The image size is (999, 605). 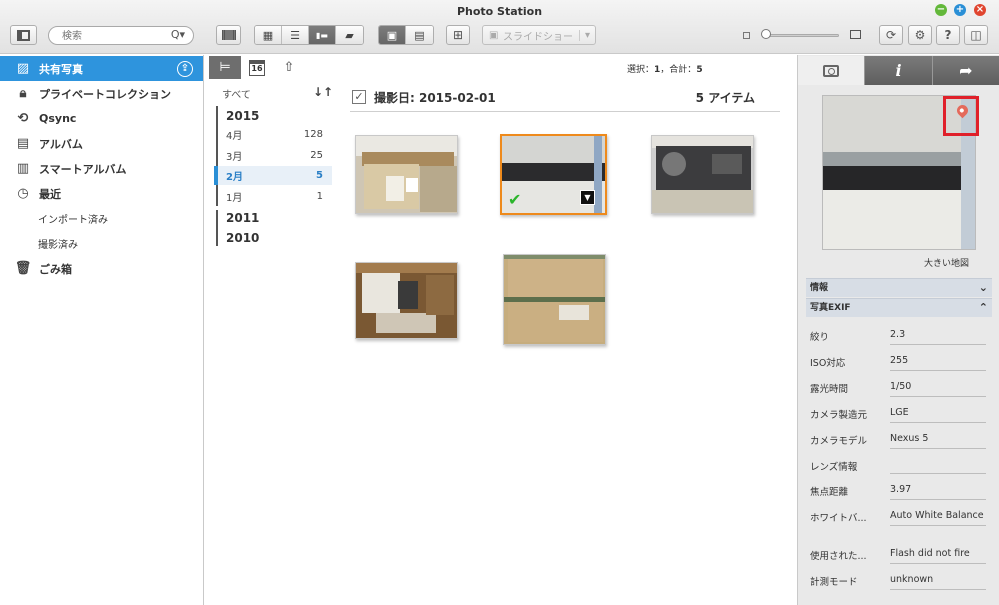 I want to click on tab-upload: ⇧, so click(x=289, y=67).